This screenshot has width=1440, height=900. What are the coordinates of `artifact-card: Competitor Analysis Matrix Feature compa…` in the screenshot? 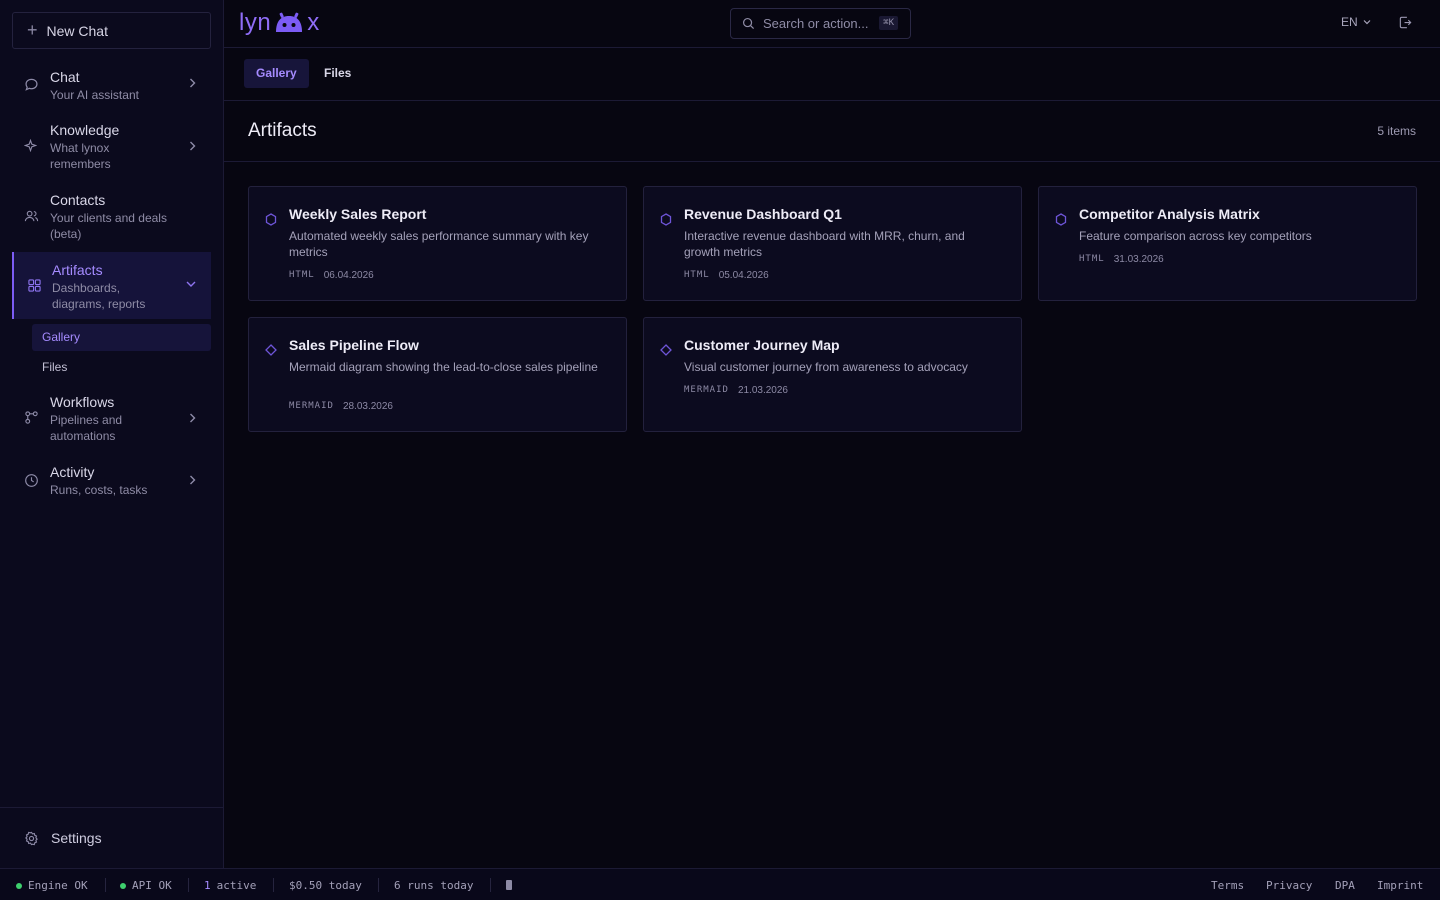 It's located at (1227, 243).